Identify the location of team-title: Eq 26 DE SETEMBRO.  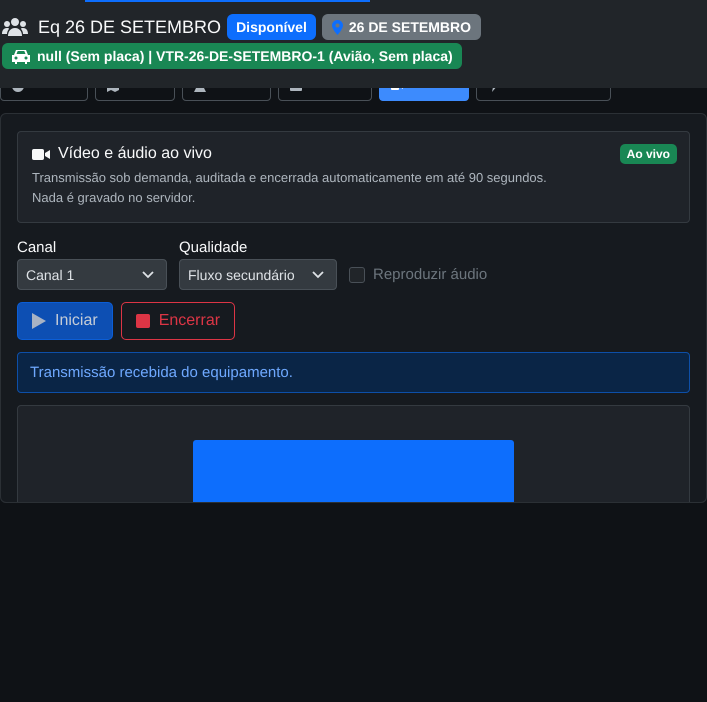
(130, 27).